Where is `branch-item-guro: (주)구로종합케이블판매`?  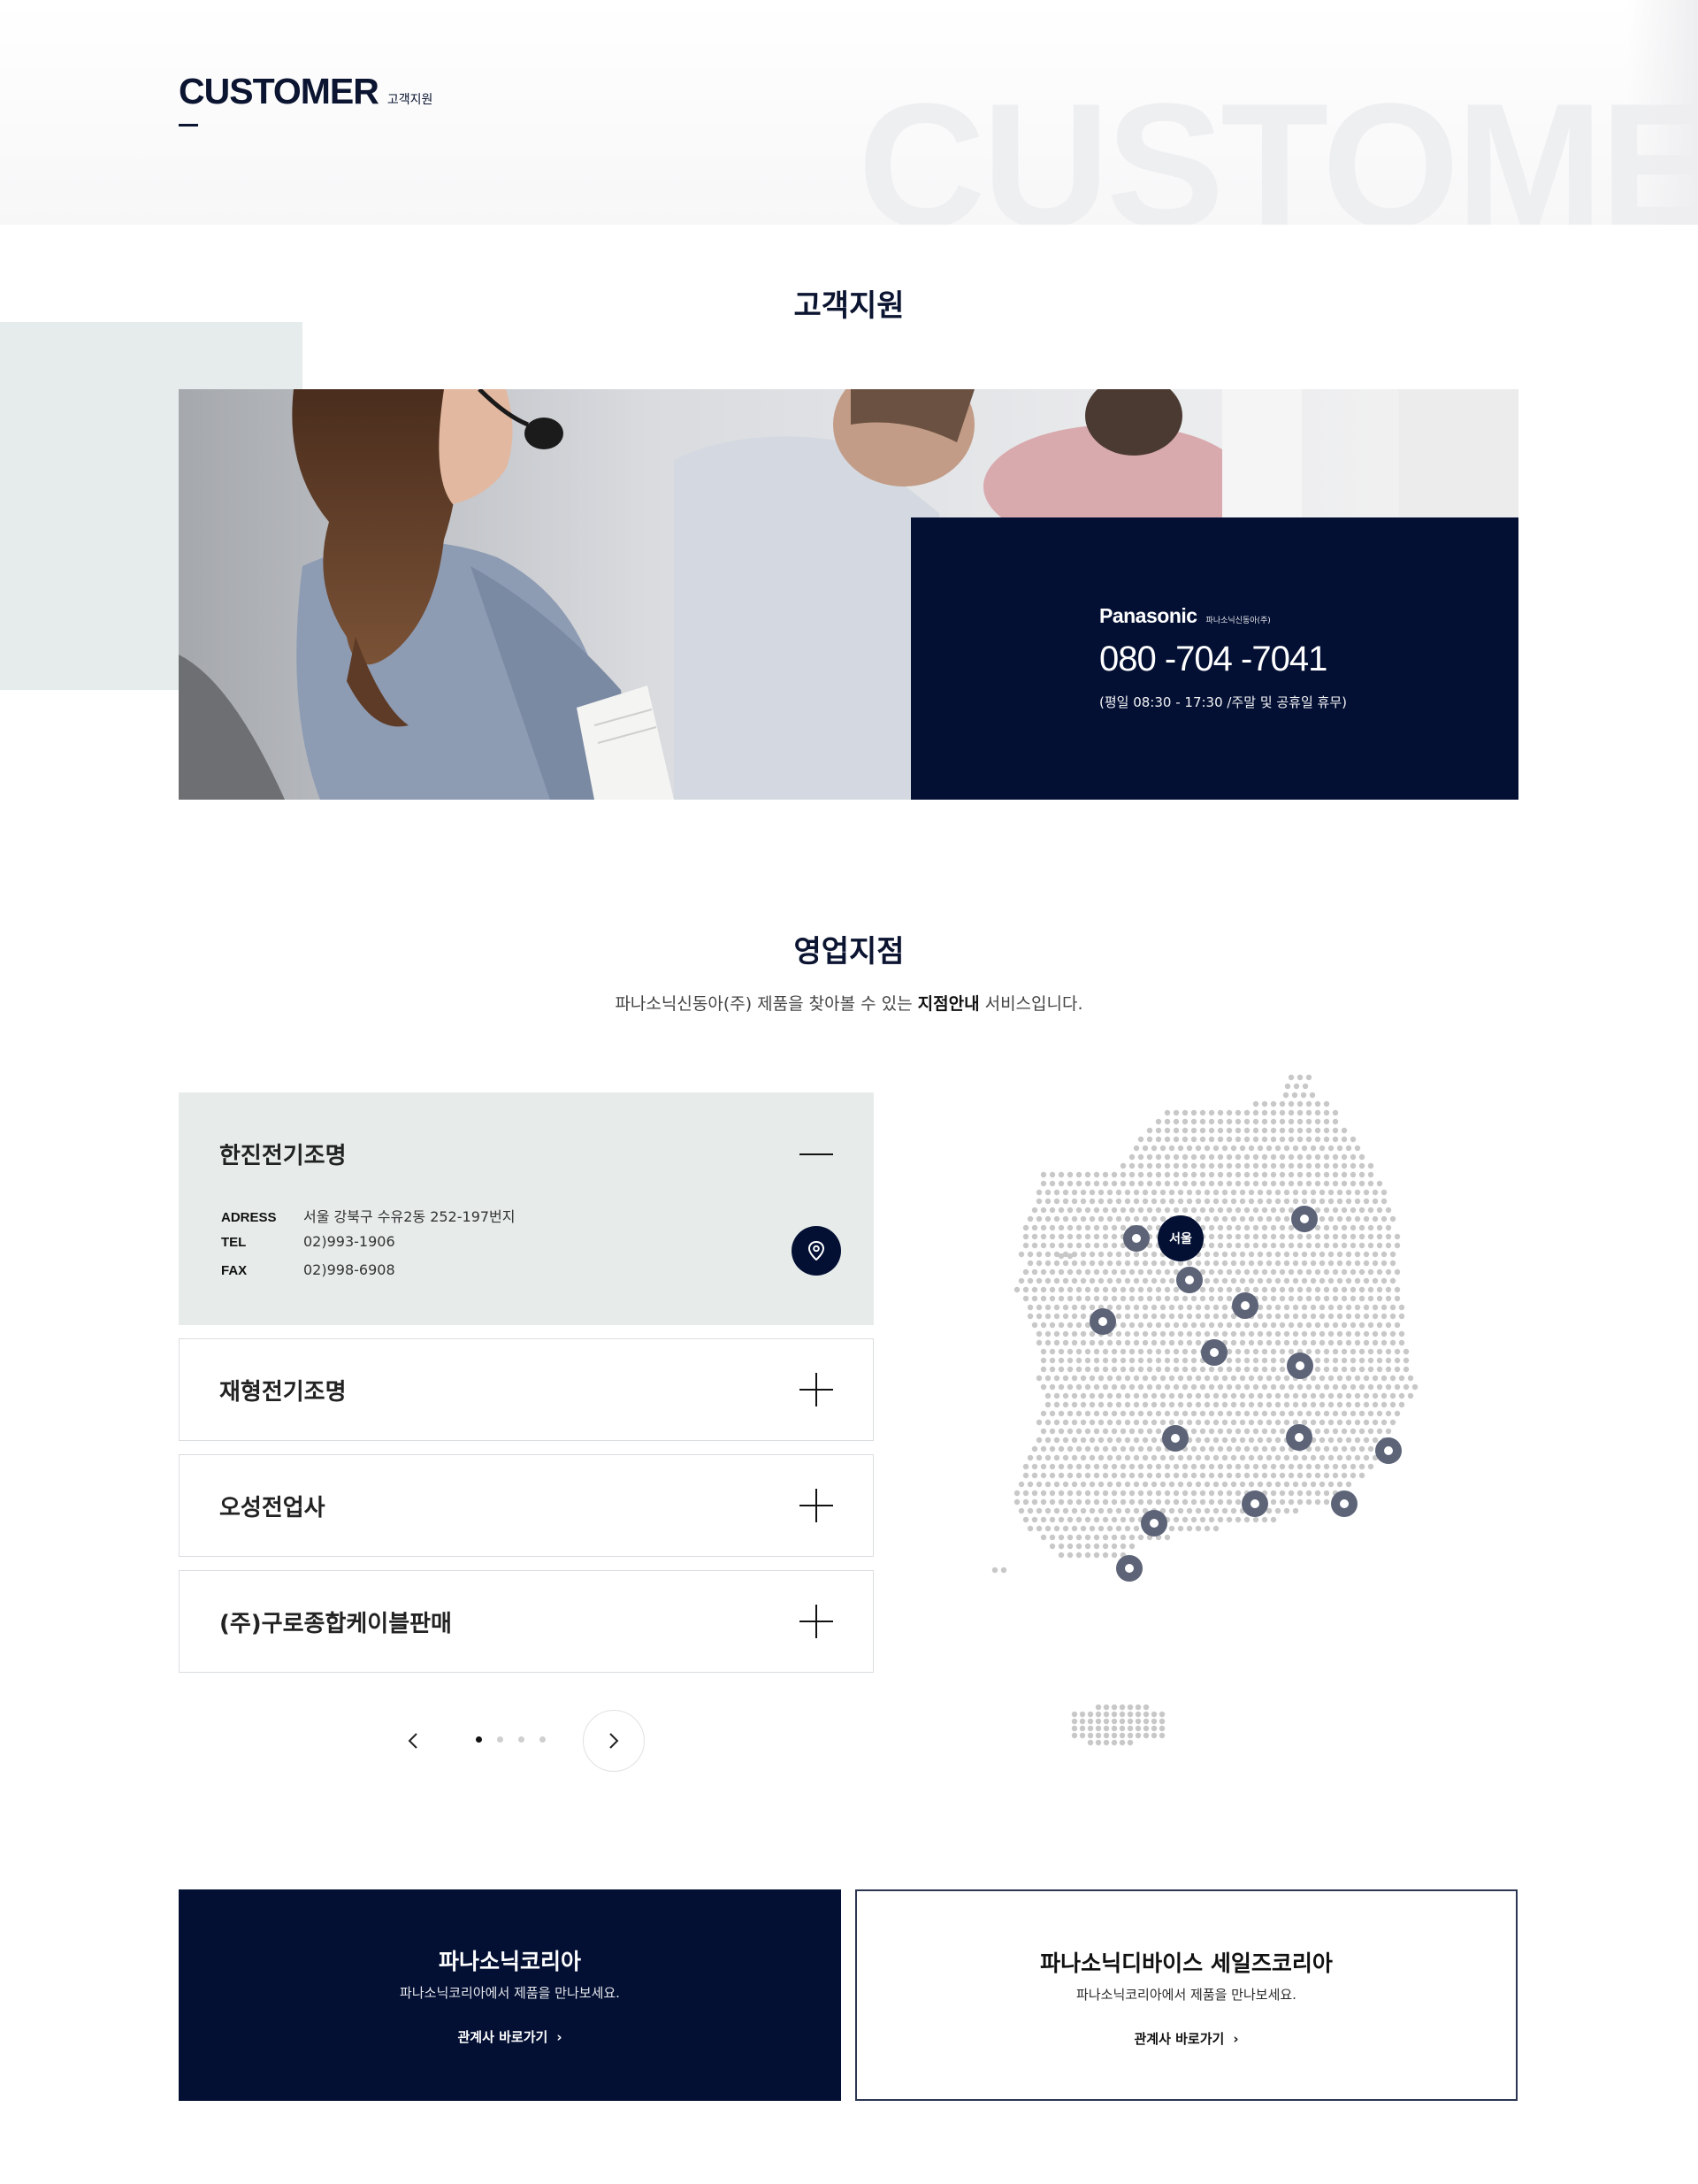
branch-item-guro: (주)구로종합케이블판매 is located at coordinates (526, 1621).